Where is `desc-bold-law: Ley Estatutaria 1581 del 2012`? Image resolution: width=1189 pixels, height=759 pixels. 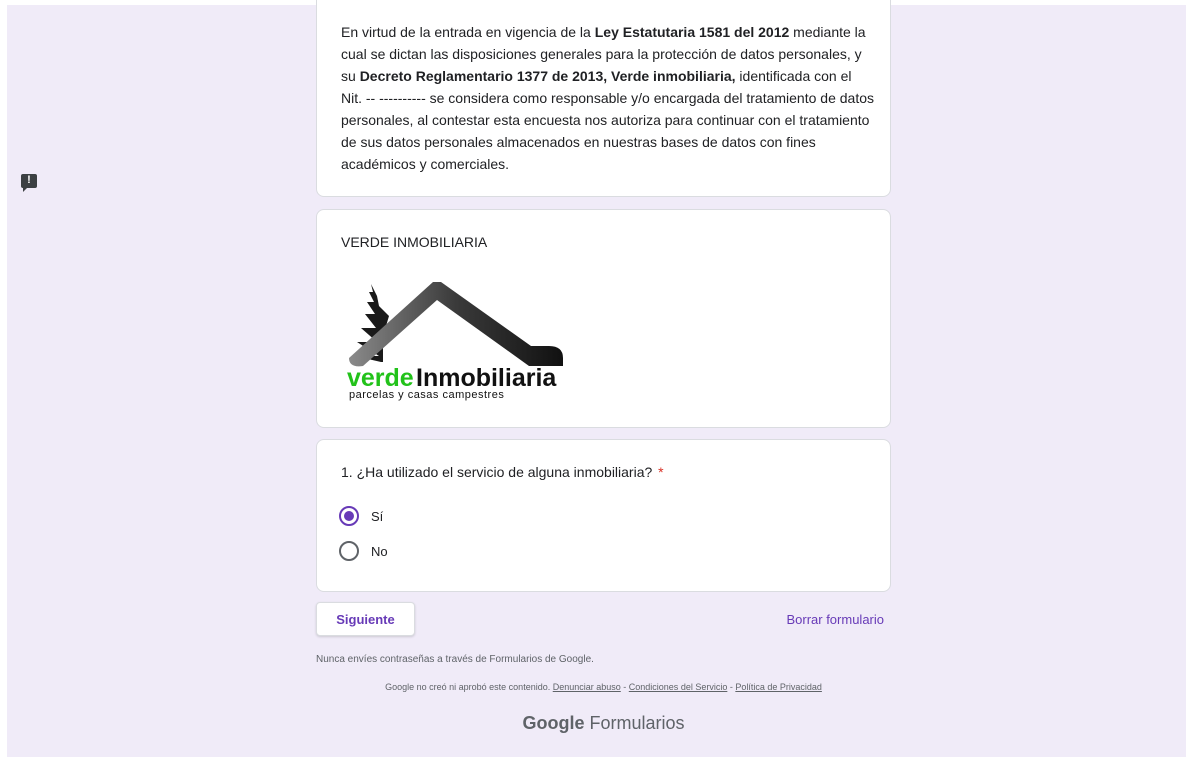
desc-bold-law: Ley Estatutaria 1581 del 2012 is located at coordinates (692, 32).